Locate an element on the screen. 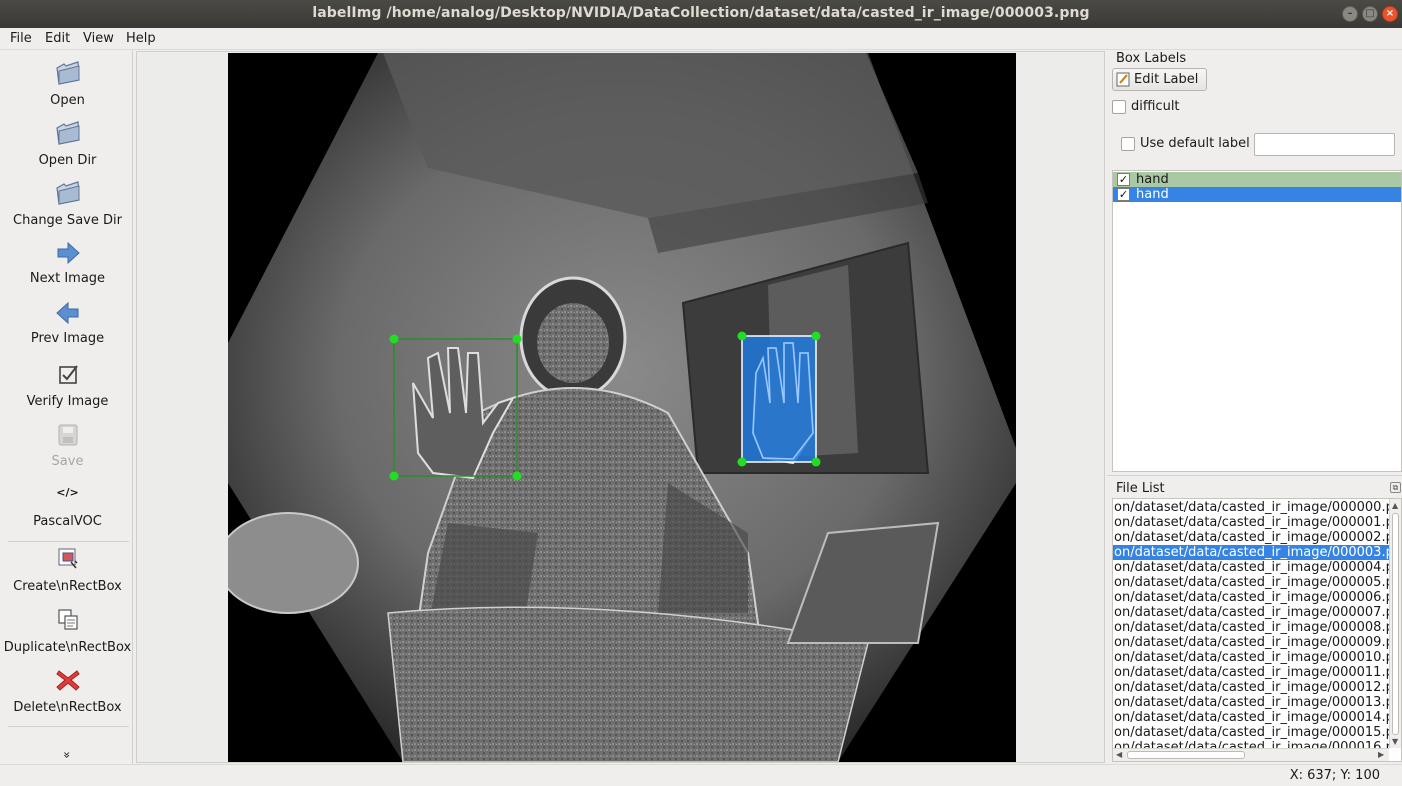 This screenshot has height=786, width=1402. edit-label-button: Edit Label is located at coordinates (1159, 79).